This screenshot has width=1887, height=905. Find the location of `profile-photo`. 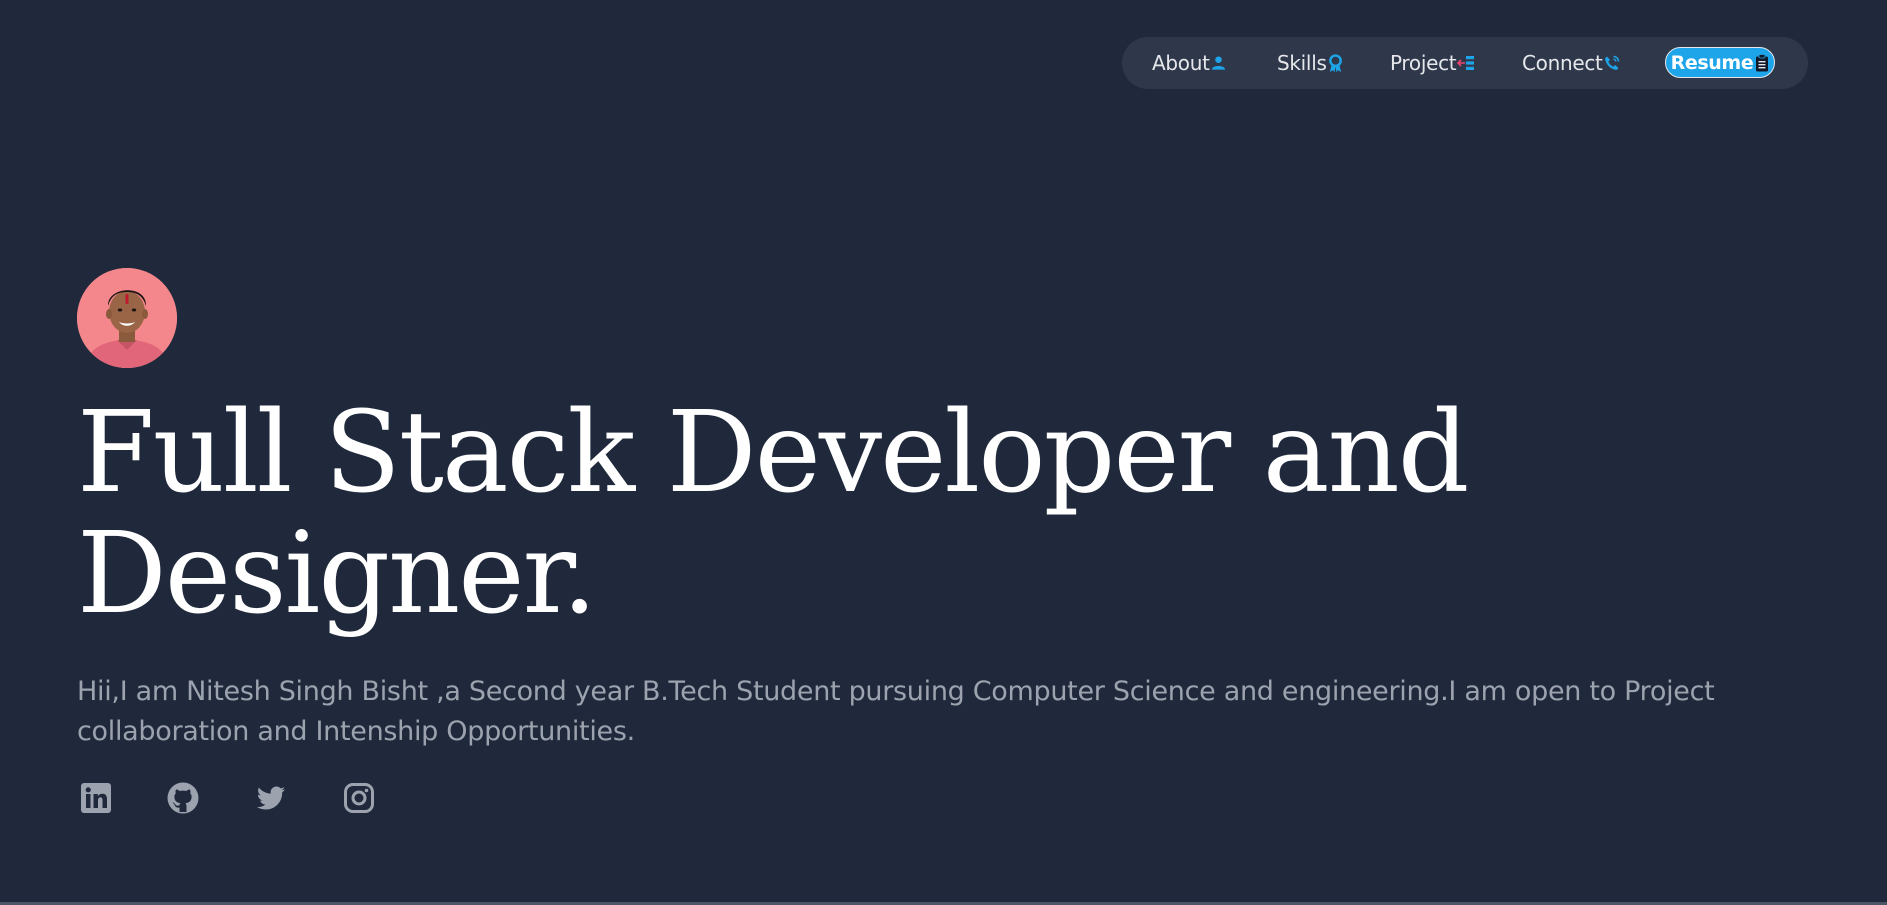

profile-photo is located at coordinates (127, 318).